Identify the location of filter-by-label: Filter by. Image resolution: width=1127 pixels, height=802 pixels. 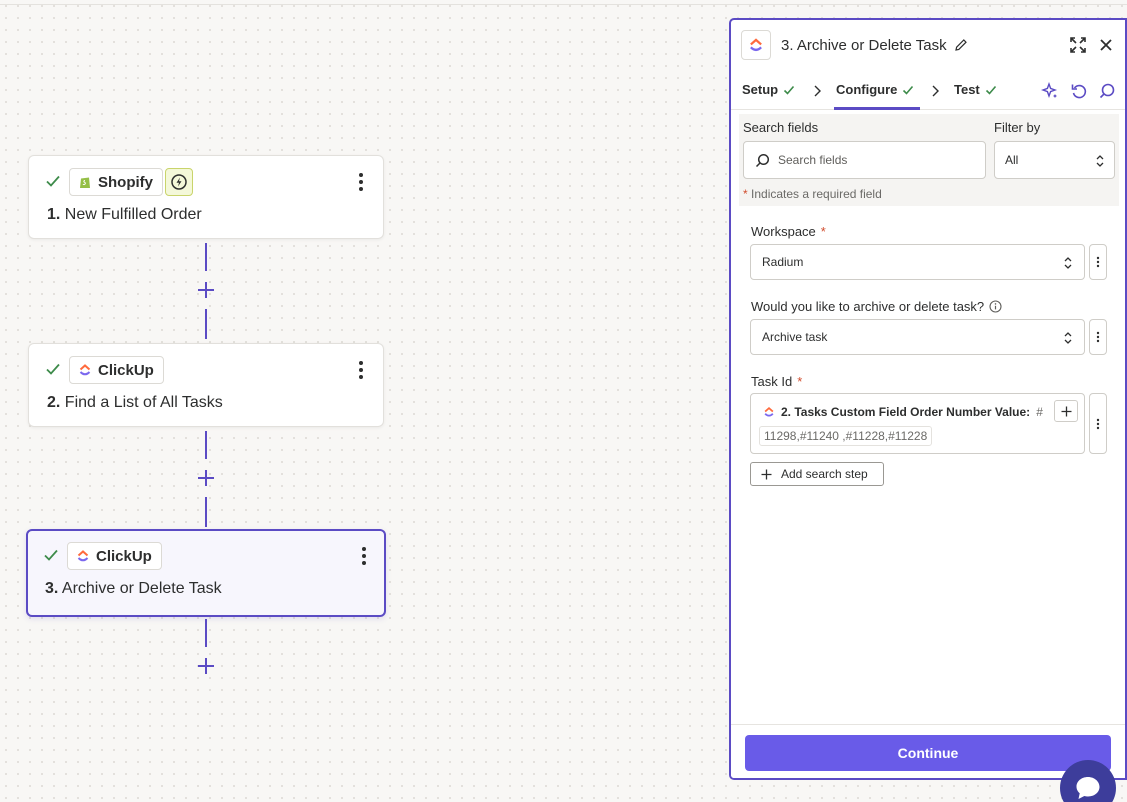
(1017, 127).